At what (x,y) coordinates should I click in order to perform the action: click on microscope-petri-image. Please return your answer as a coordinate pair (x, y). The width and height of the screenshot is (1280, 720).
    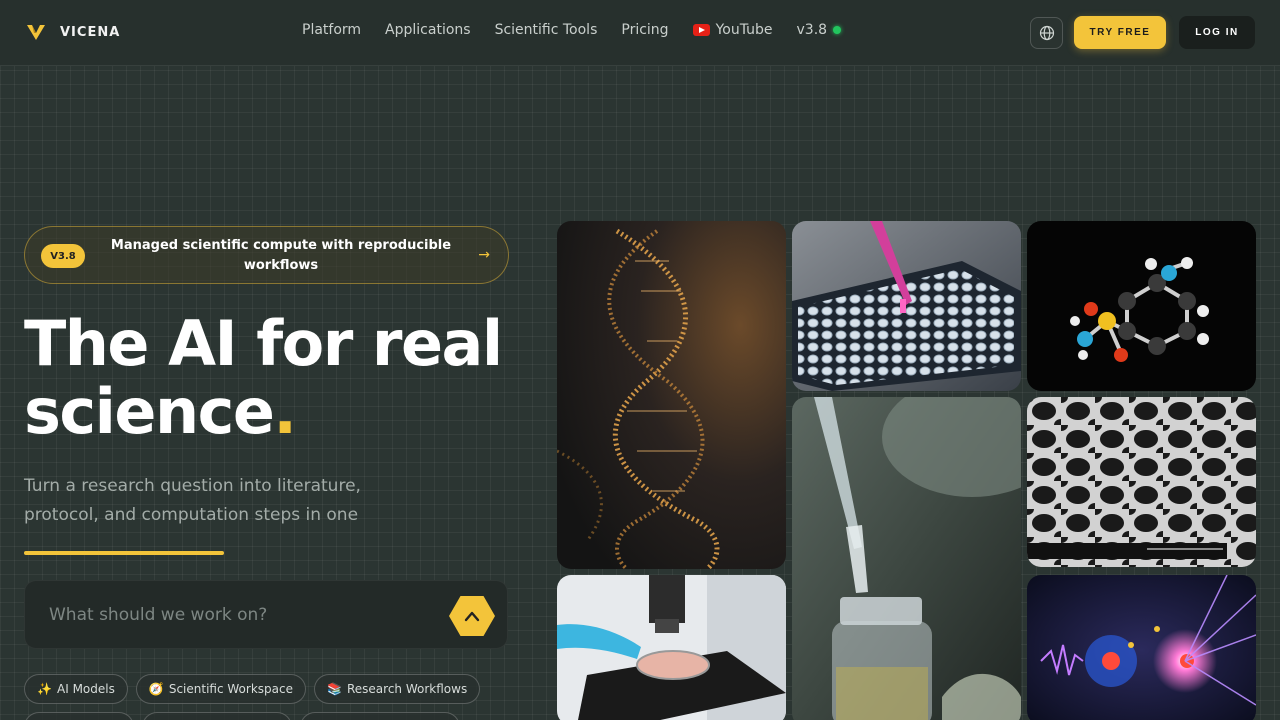
    Looking at the image, I should click on (671, 647).